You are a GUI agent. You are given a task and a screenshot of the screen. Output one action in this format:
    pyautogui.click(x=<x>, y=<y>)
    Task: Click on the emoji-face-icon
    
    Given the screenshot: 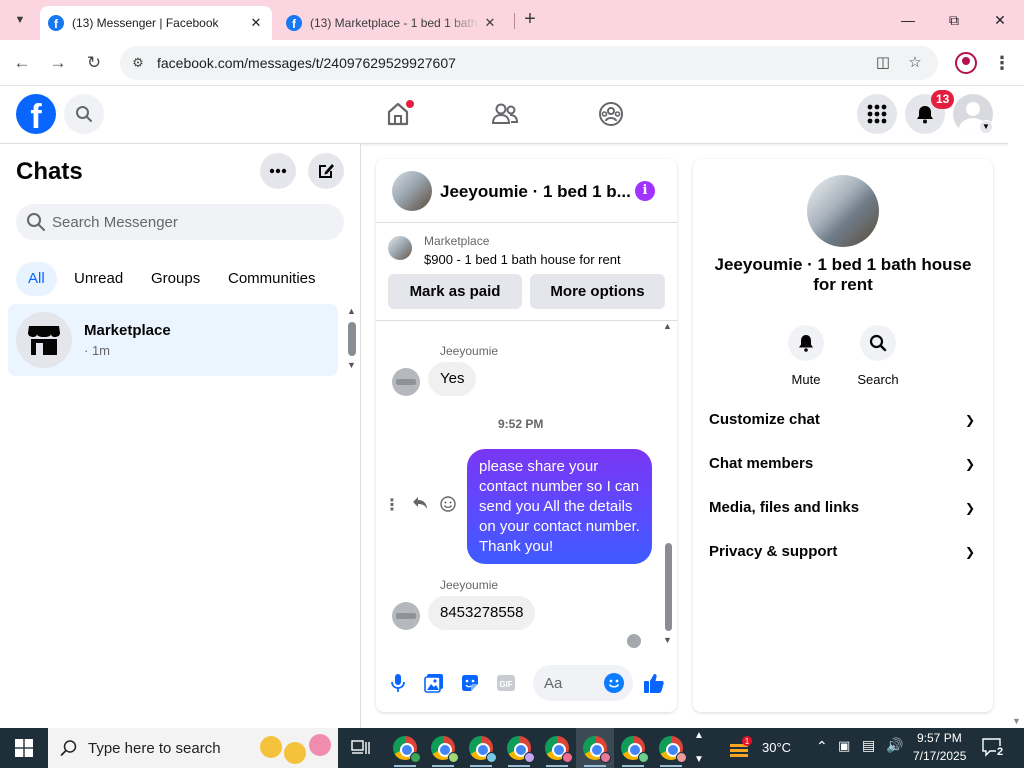 What is the action you would take?
    pyautogui.click(x=271, y=747)
    